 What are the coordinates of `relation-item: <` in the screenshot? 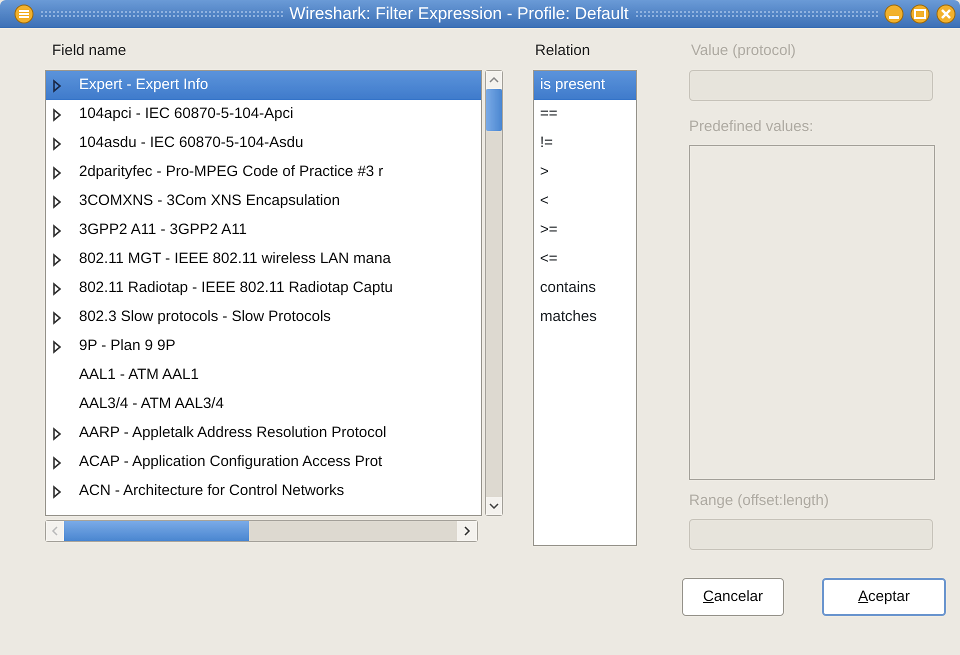 It's located at (585, 201).